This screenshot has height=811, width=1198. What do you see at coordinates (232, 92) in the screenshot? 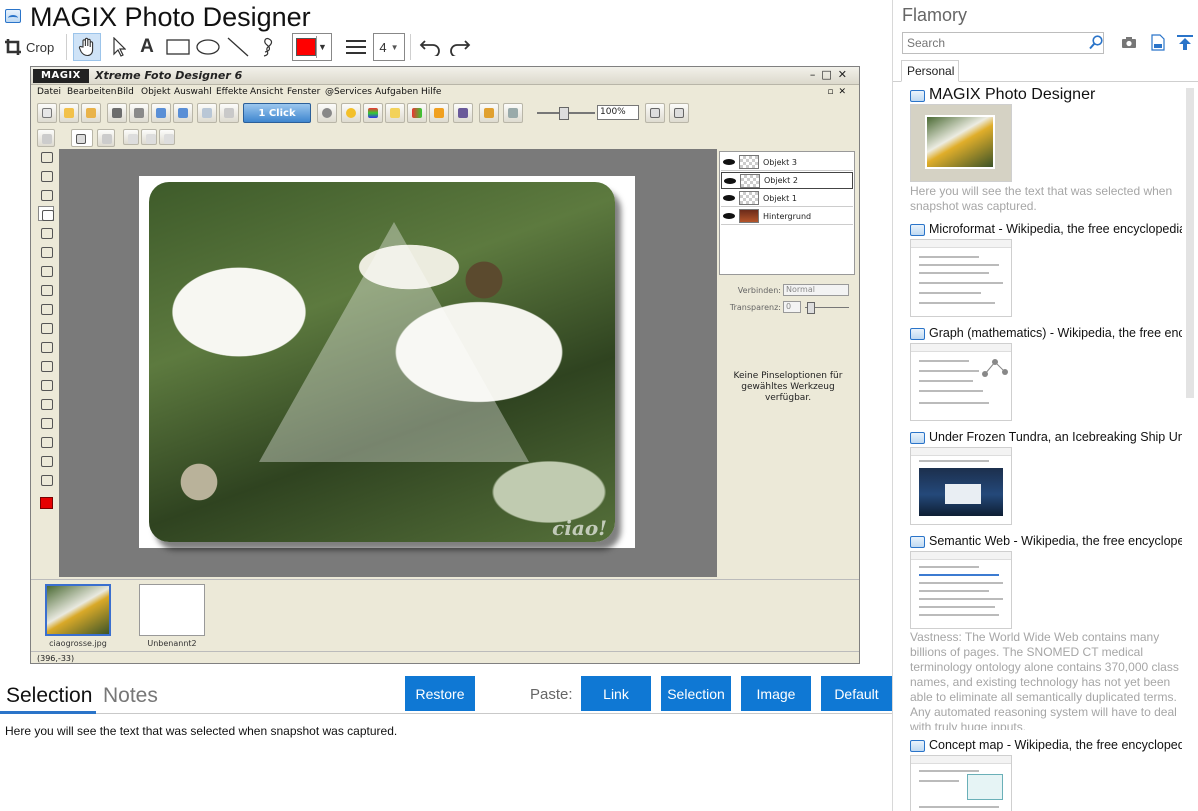
I see `magix-menu-item: Effekte` at bounding box center [232, 92].